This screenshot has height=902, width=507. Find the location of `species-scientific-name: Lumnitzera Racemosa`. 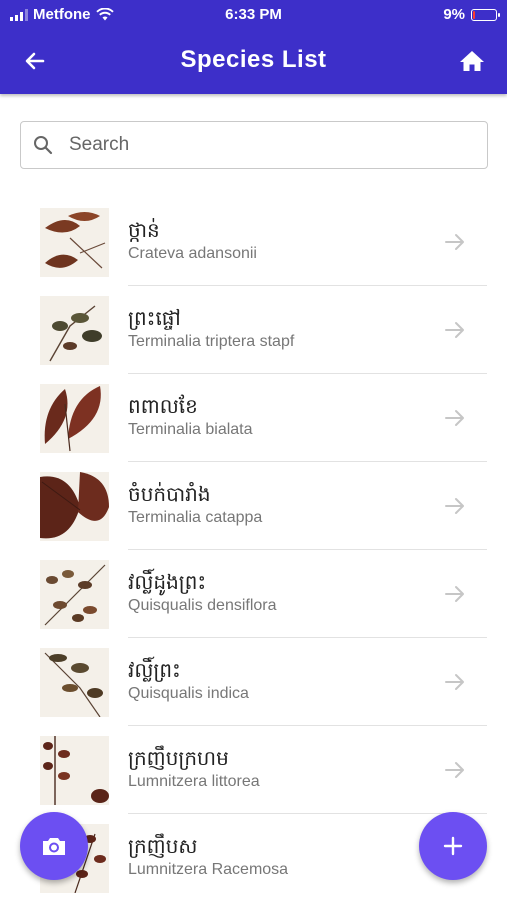

species-scientific-name: Lumnitzera Racemosa is located at coordinates (208, 869).